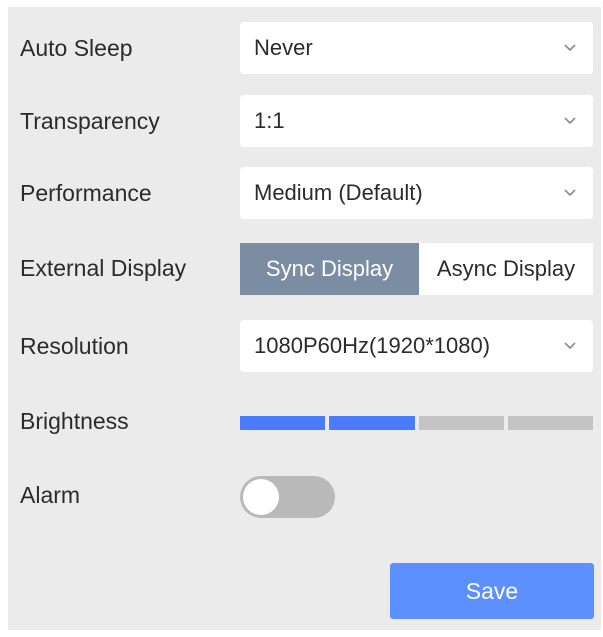  I want to click on brightness-row: Brightness, so click(304, 421).